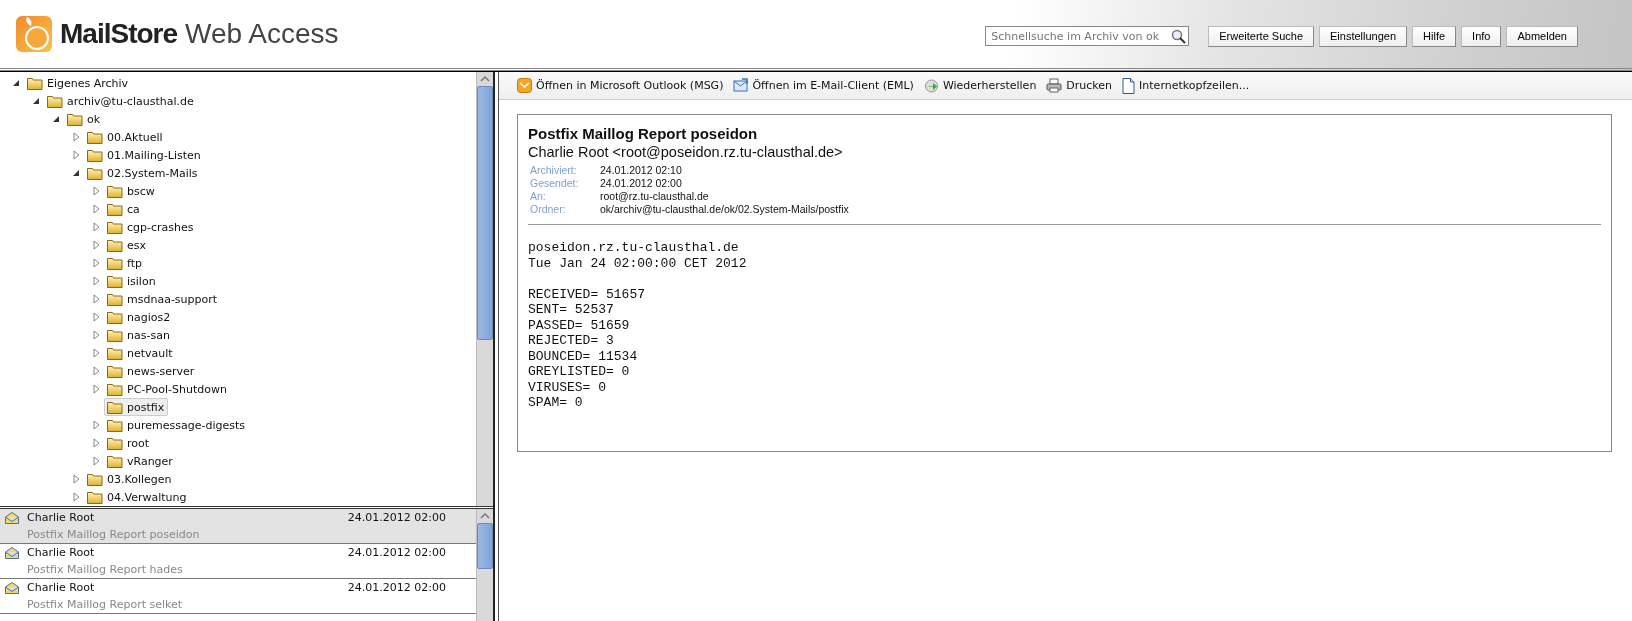 The width and height of the screenshot is (1632, 621). Describe the element at coordinates (571, 341) in the screenshot. I see `body-line: REJECTED= 3` at that location.